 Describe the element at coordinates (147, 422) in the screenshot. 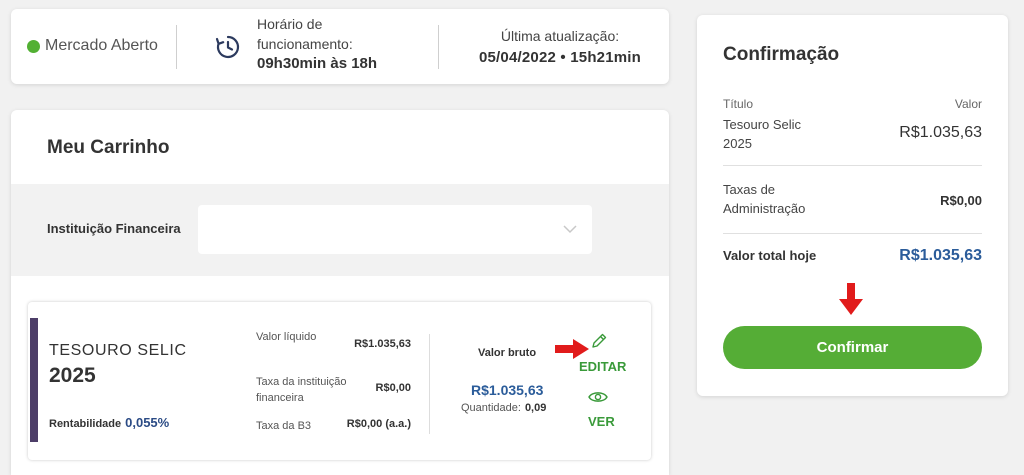

I see `rentability-value: 0,055%` at that location.